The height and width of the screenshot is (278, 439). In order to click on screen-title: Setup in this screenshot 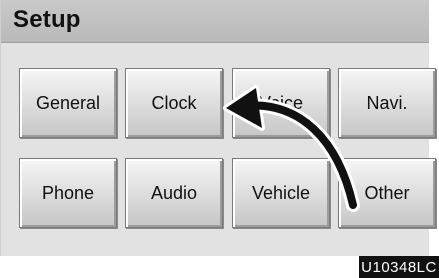, I will do `click(47, 19)`.